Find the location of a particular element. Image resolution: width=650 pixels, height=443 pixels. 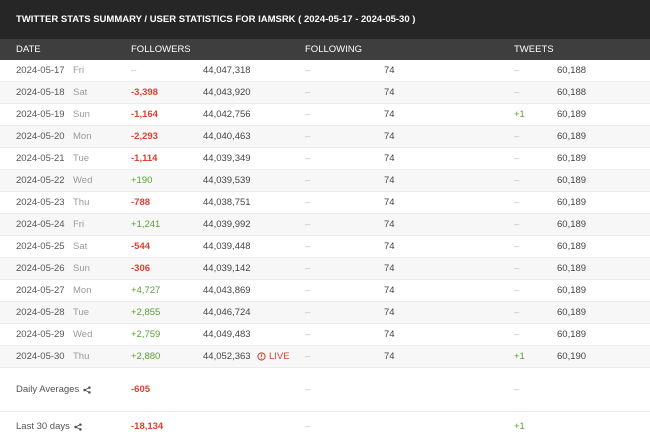

table-row: 2024-05-22 Wed +190 44,039,539 – 74 – 60,189 is located at coordinates (325, 181).